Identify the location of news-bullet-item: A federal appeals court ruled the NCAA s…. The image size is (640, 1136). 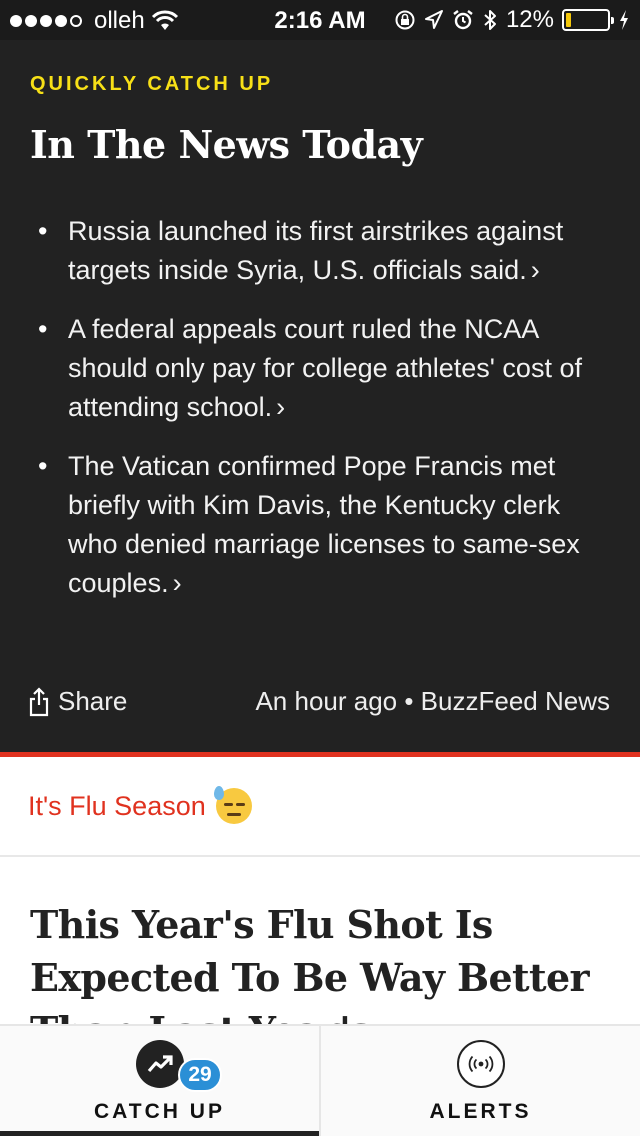
(323, 368).